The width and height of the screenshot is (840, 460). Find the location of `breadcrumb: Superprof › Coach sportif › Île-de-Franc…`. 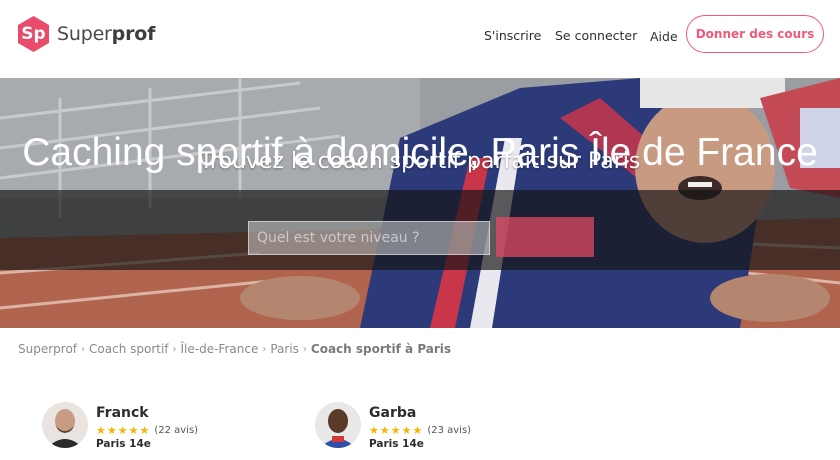

breadcrumb: Superprof › Coach sportif › Île-de-Franc… is located at coordinates (234, 349).